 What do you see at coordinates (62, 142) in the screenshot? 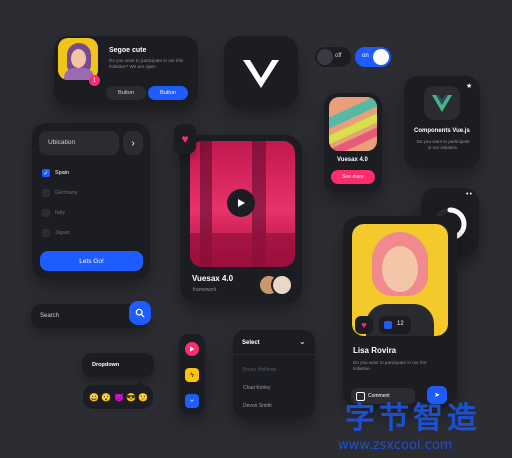
I see `location-select-label: Ubication` at bounding box center [62, 142].